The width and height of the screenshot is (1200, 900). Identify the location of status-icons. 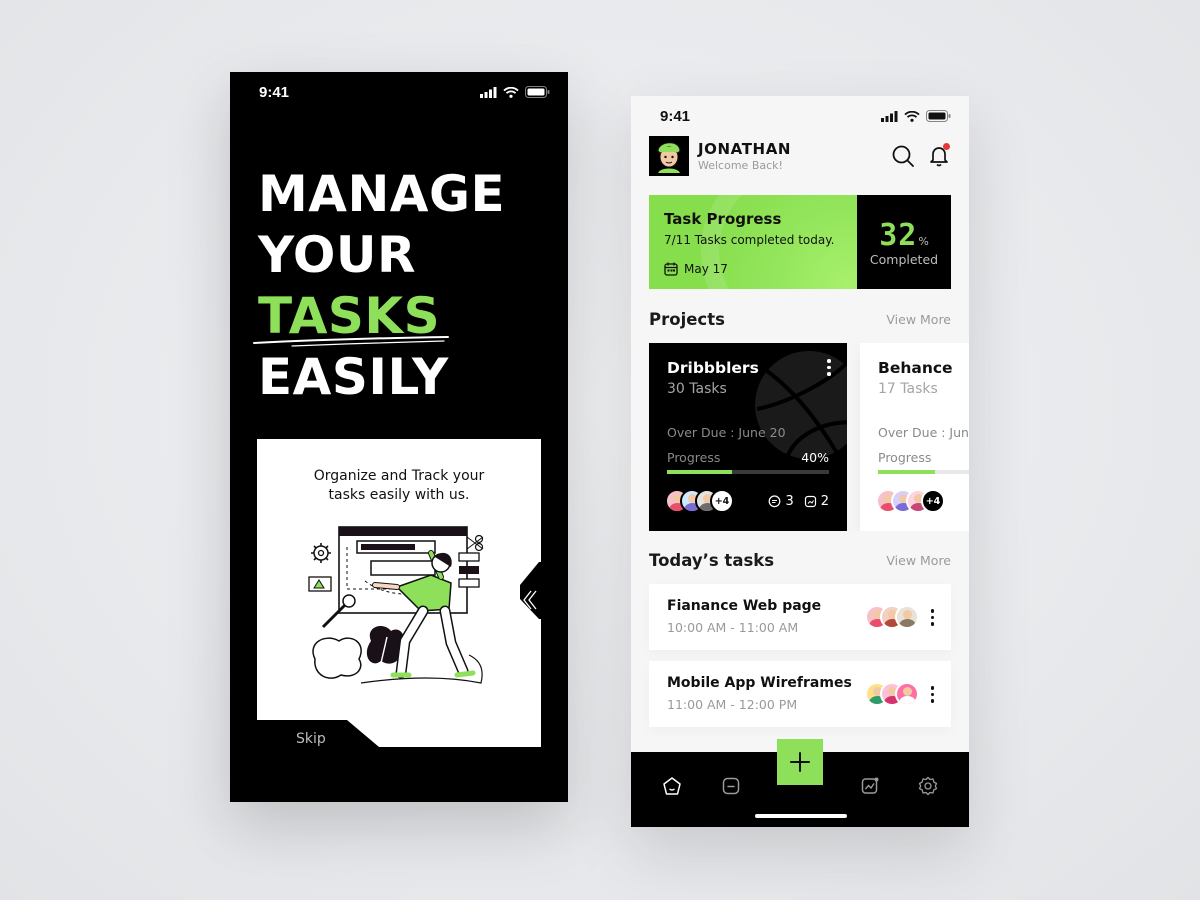
(916, 116).